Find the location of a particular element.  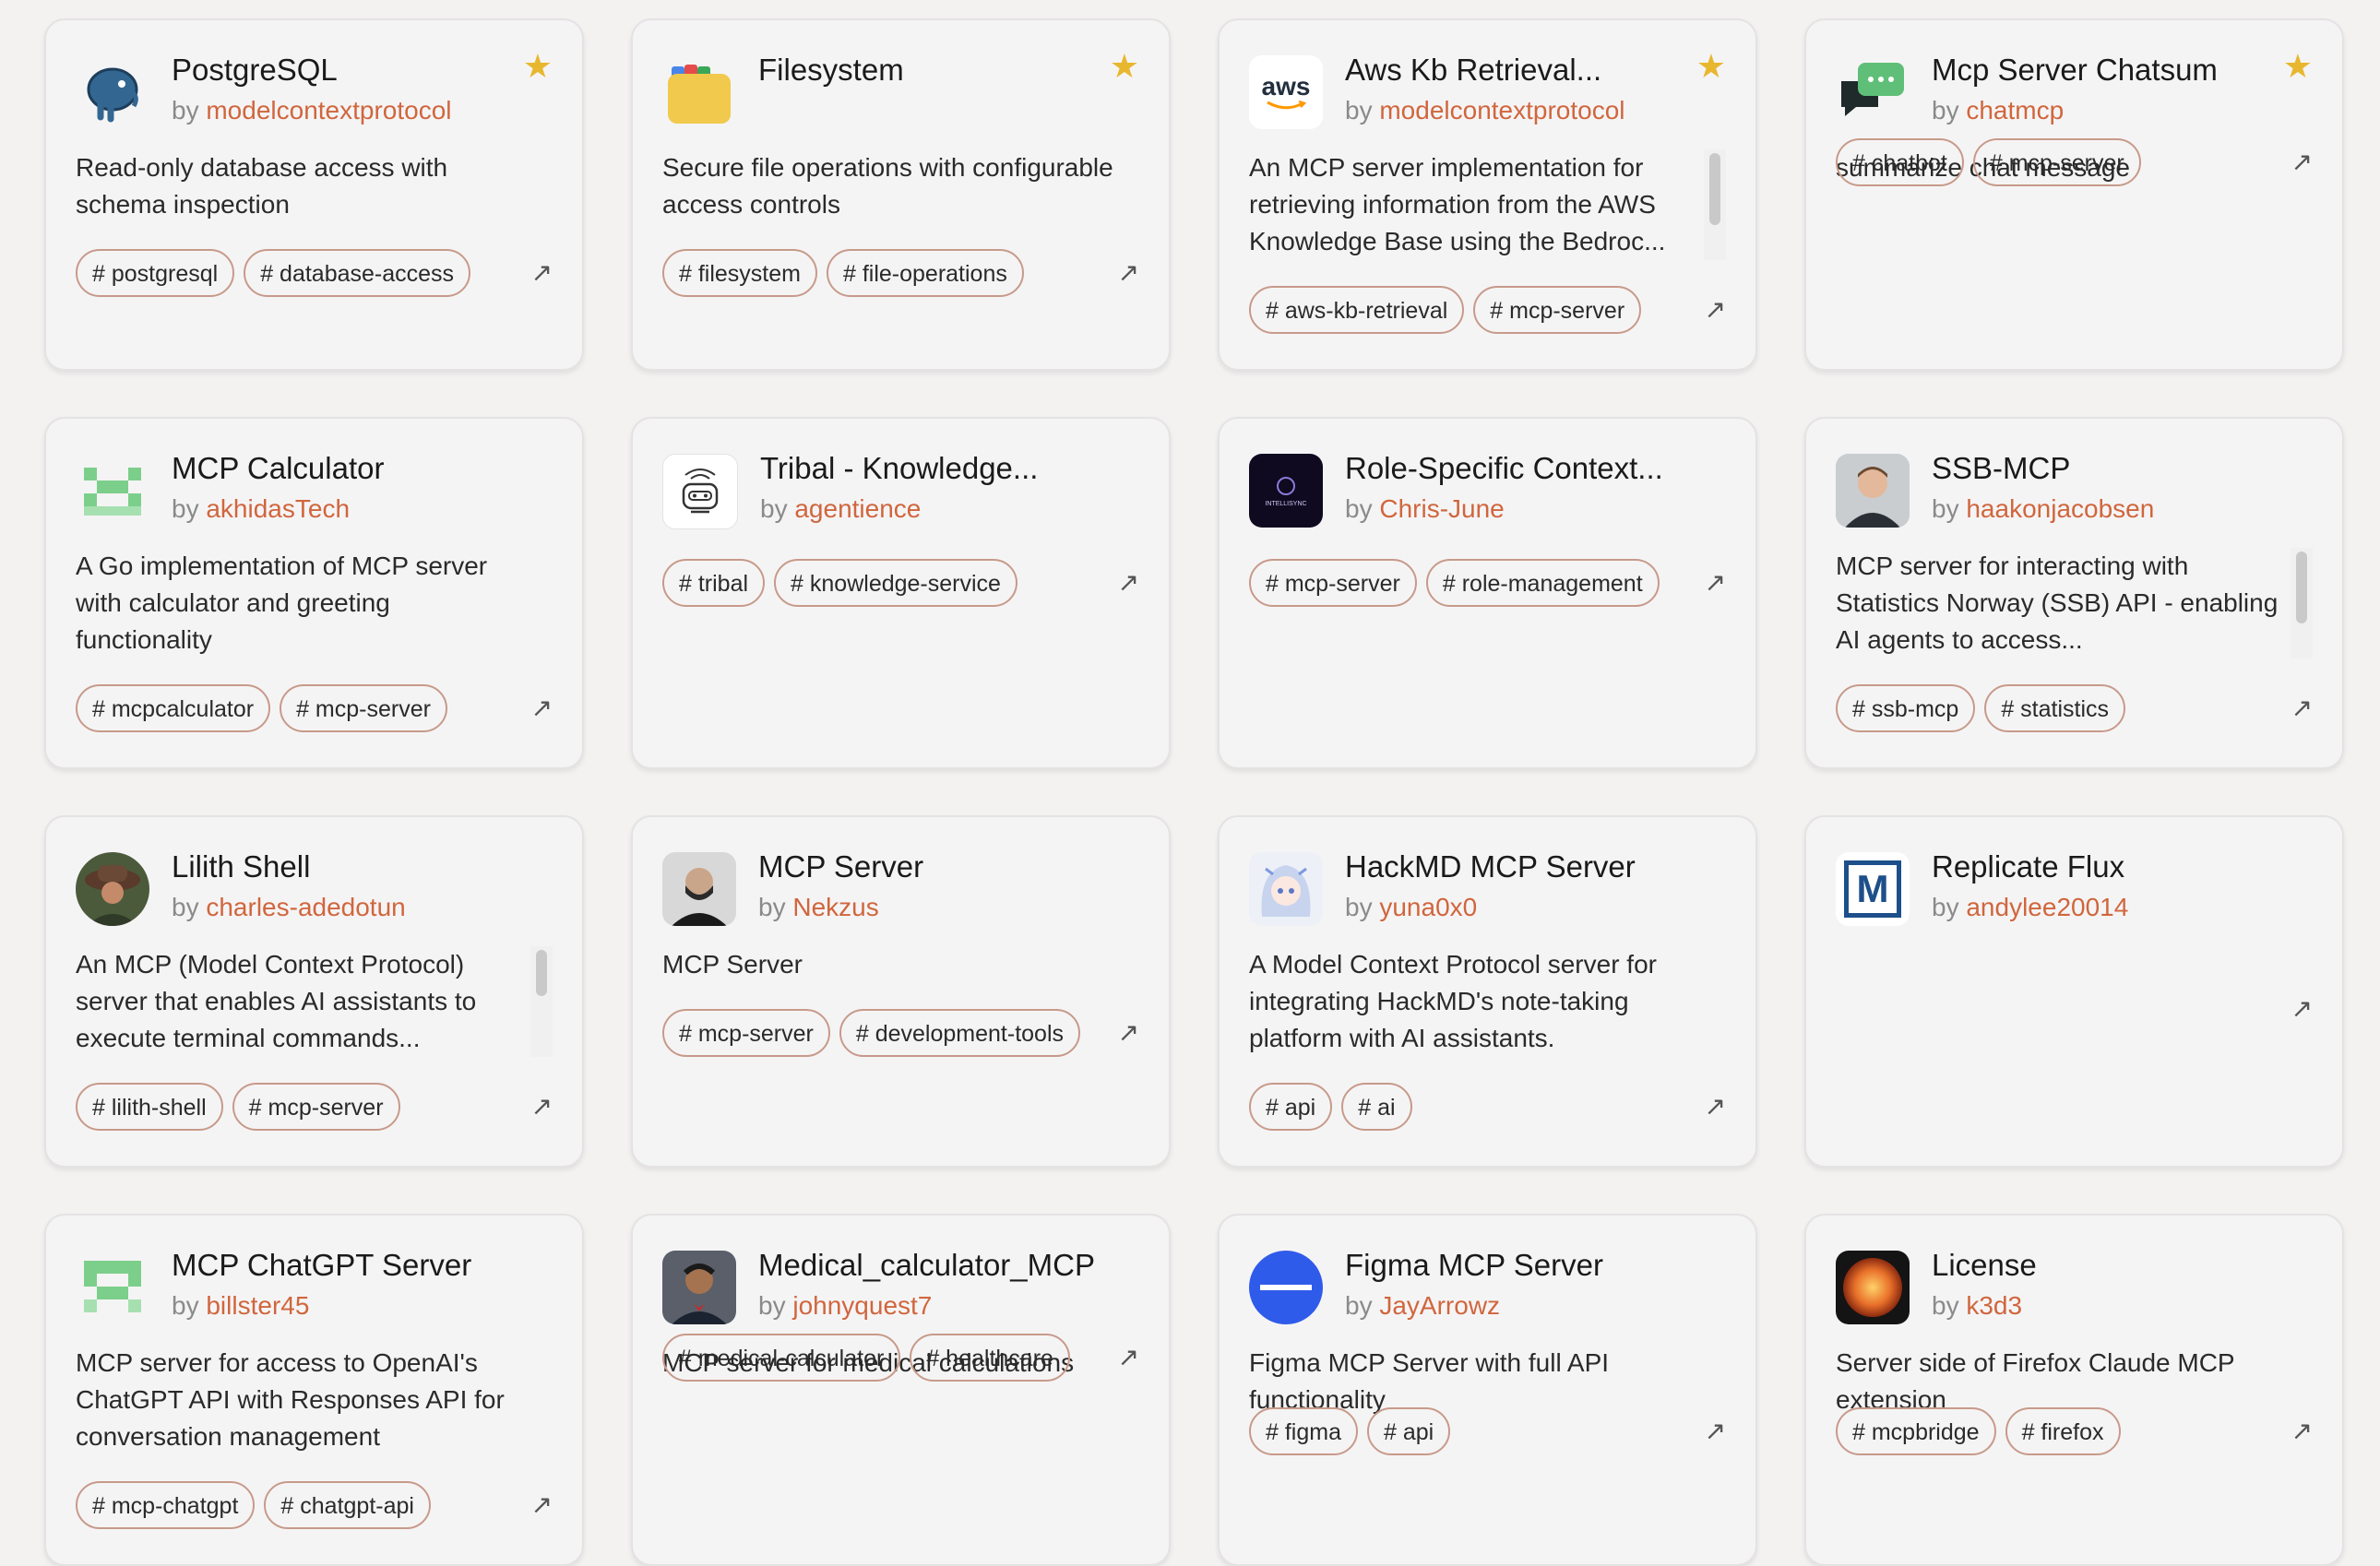

card-title: PostgreSQL is located at coordinates (255, 70).